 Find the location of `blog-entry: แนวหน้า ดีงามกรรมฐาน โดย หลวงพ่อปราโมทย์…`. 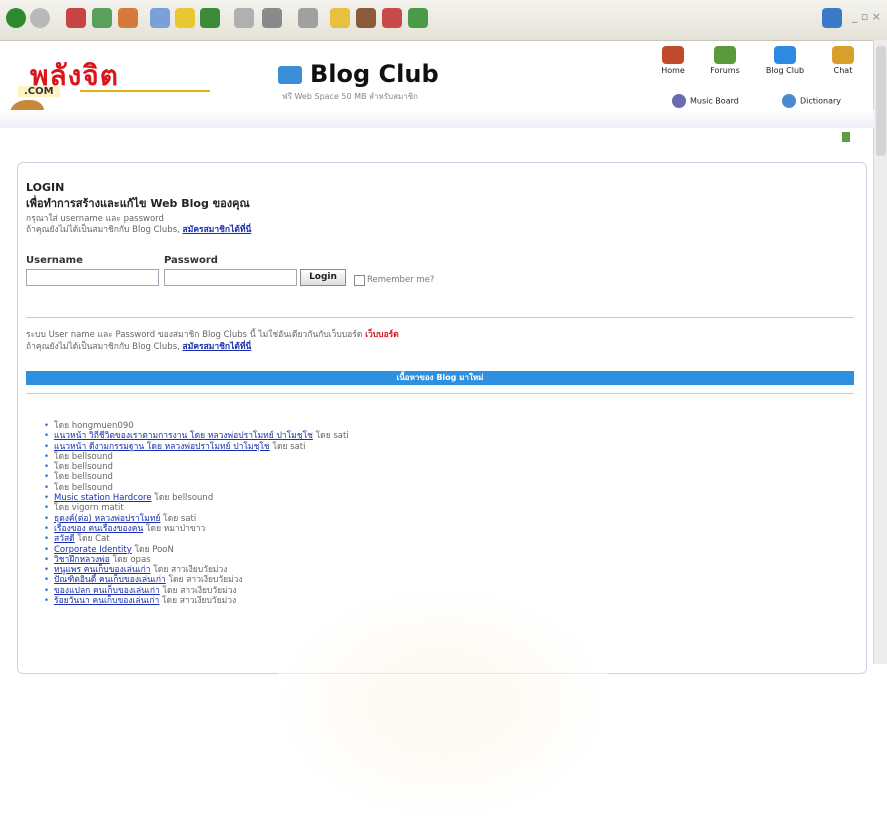

blog-entry: แนวหน้า ดีงามกรรมฐาน โดย หลวงพ่อปราโมทย์… is located at coordinates (196, 447).